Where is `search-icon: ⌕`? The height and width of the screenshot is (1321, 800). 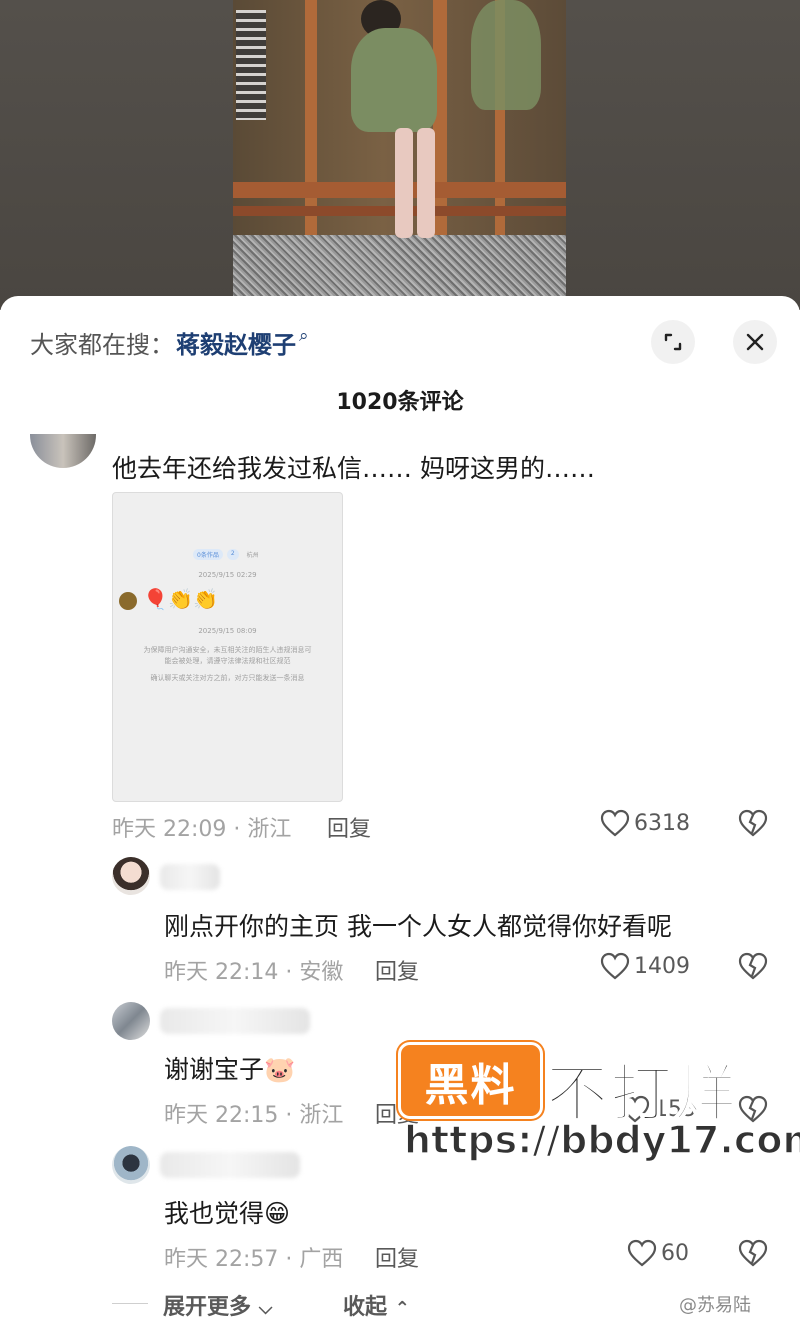
search-icon: ⌕ is located at coordinates (304, 336).